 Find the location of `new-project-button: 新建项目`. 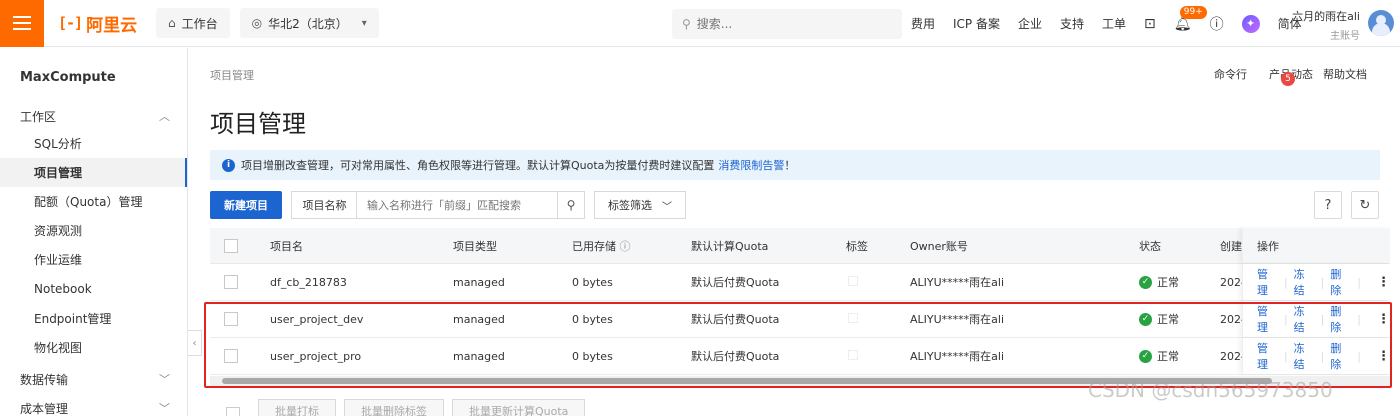

new-project-button: 新建项目 is located at coordinates (246, 205).